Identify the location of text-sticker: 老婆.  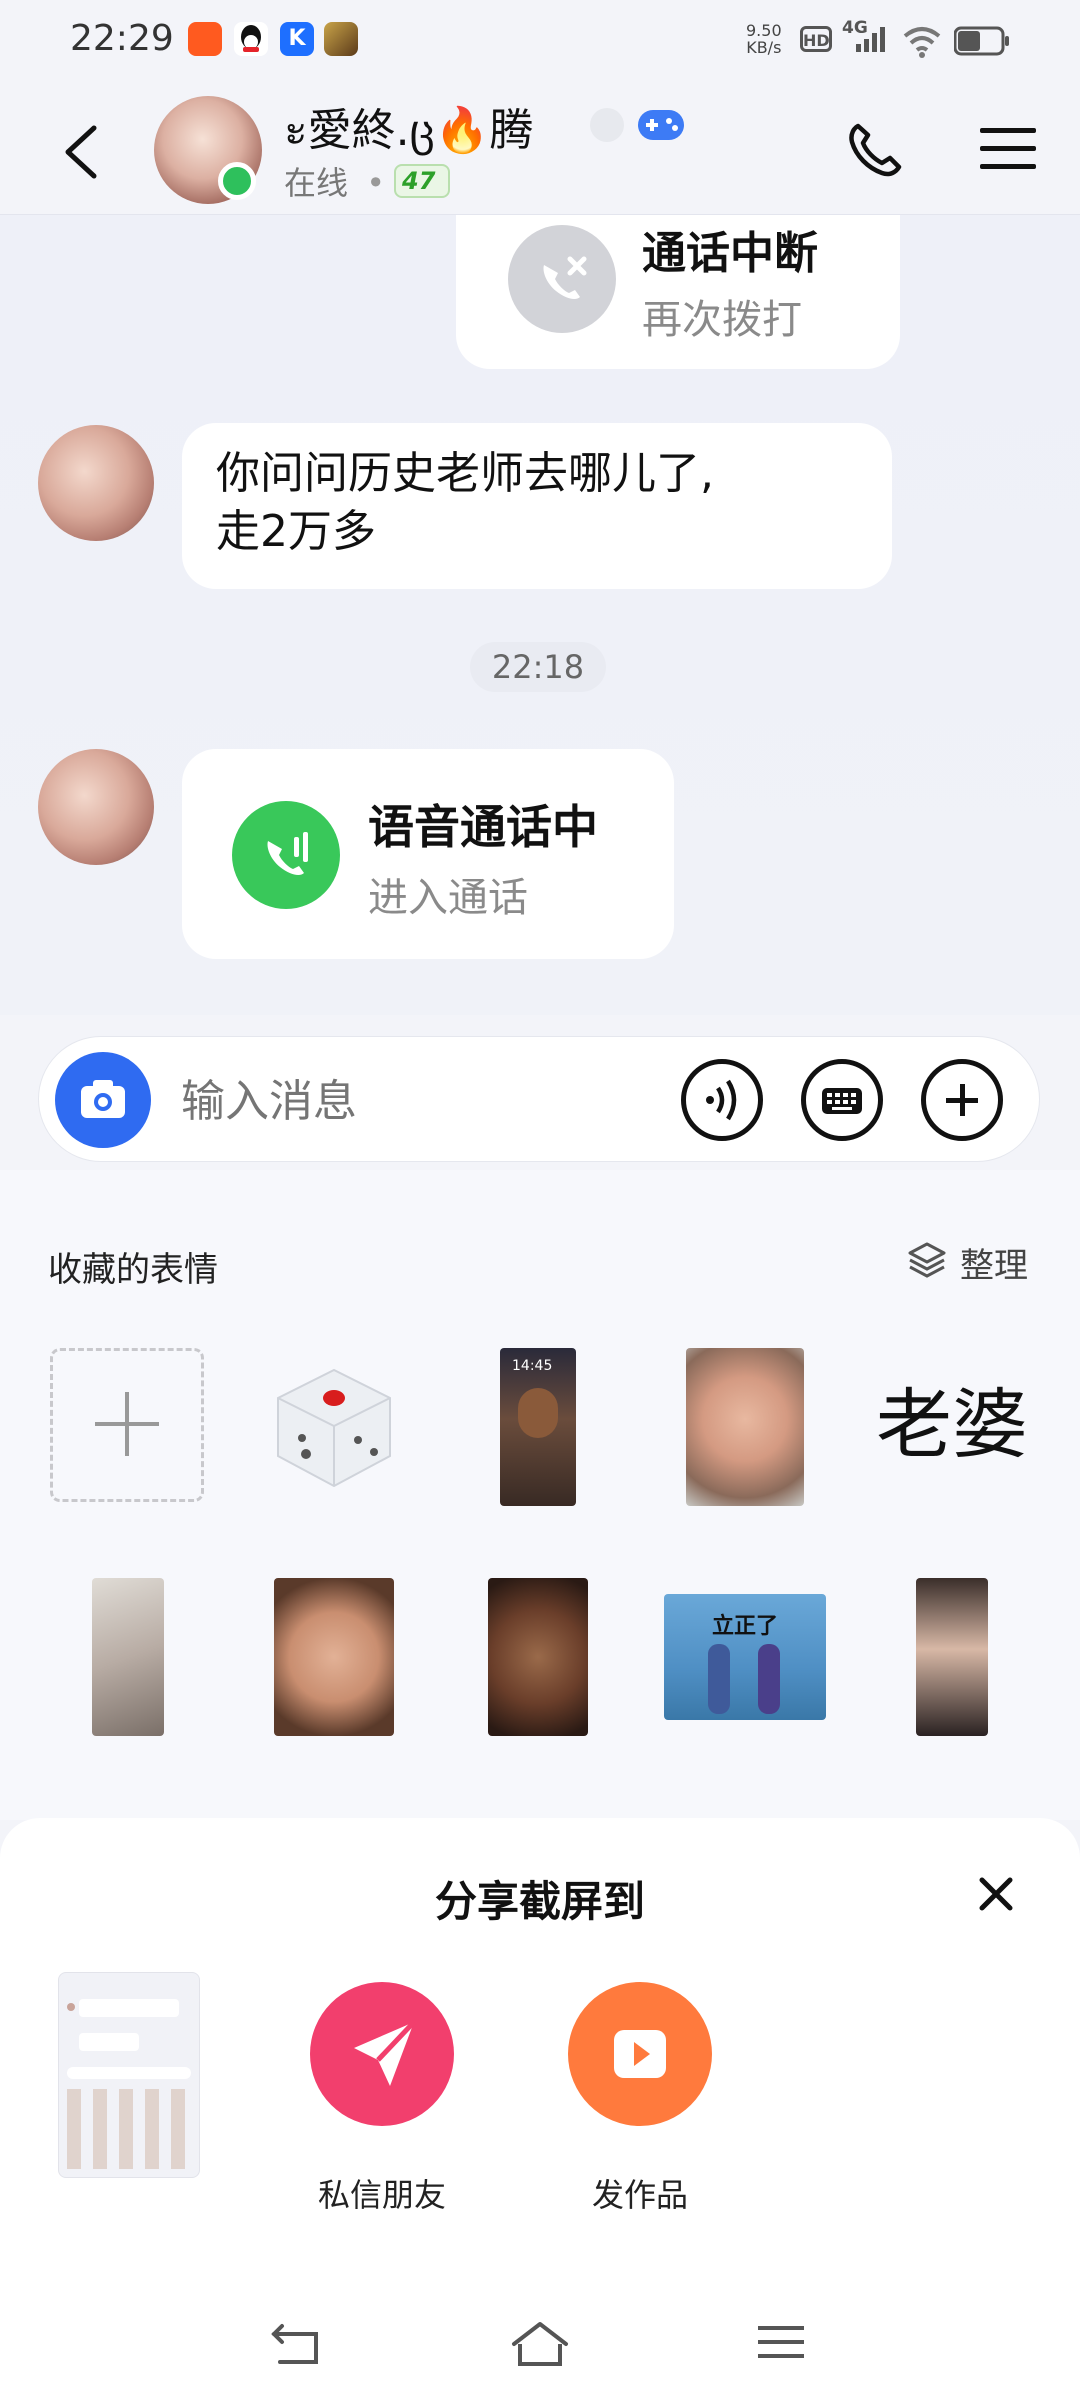
(952, 1425).